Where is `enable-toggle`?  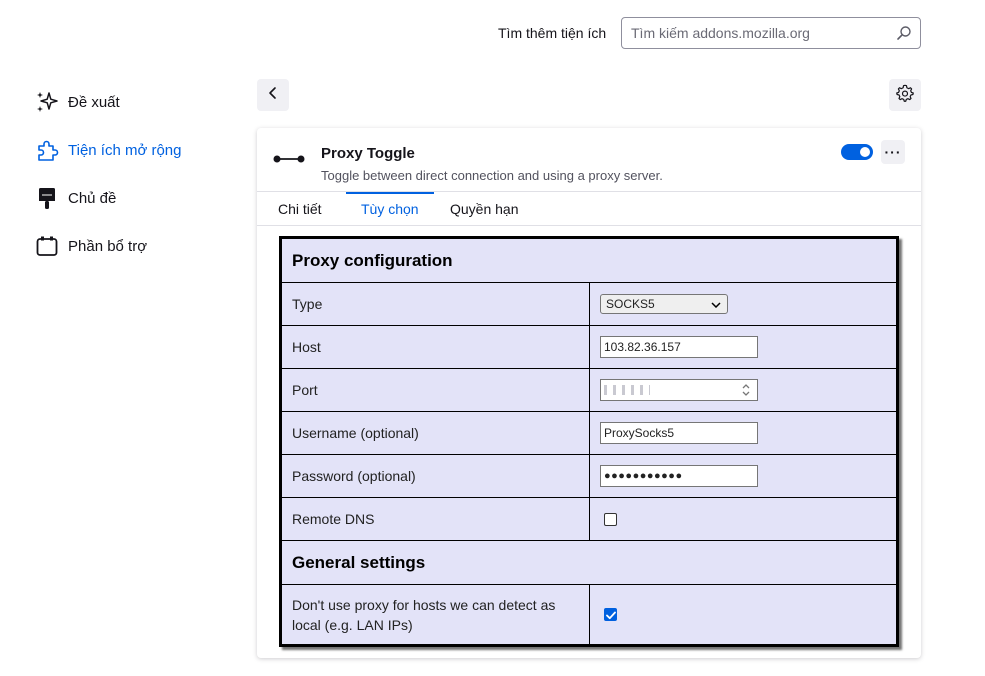
enable-toggle is located at coordinates (857, 152).